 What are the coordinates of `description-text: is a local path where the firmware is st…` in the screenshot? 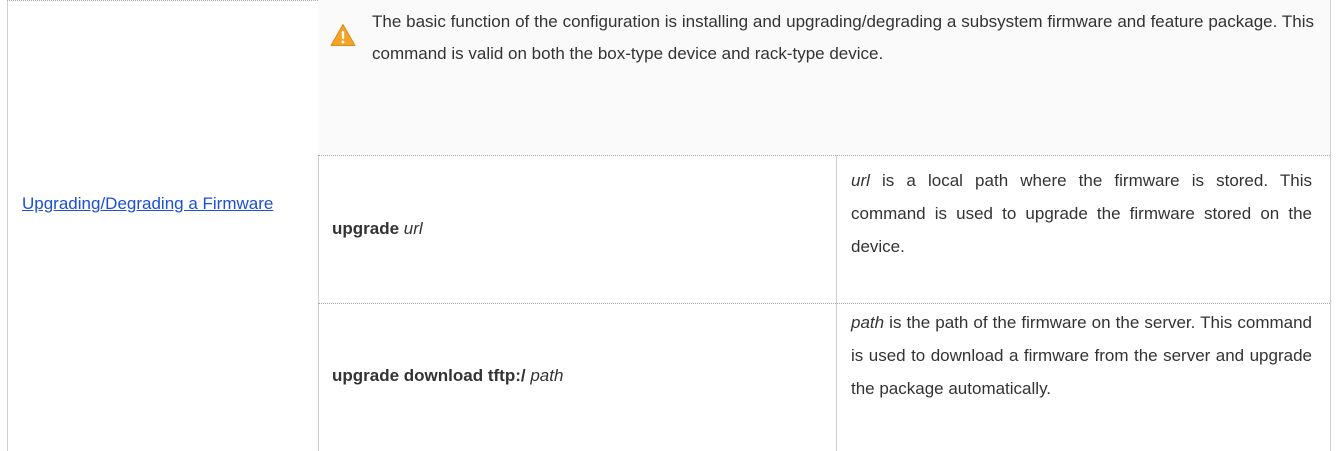 It's located at (1081, 213).